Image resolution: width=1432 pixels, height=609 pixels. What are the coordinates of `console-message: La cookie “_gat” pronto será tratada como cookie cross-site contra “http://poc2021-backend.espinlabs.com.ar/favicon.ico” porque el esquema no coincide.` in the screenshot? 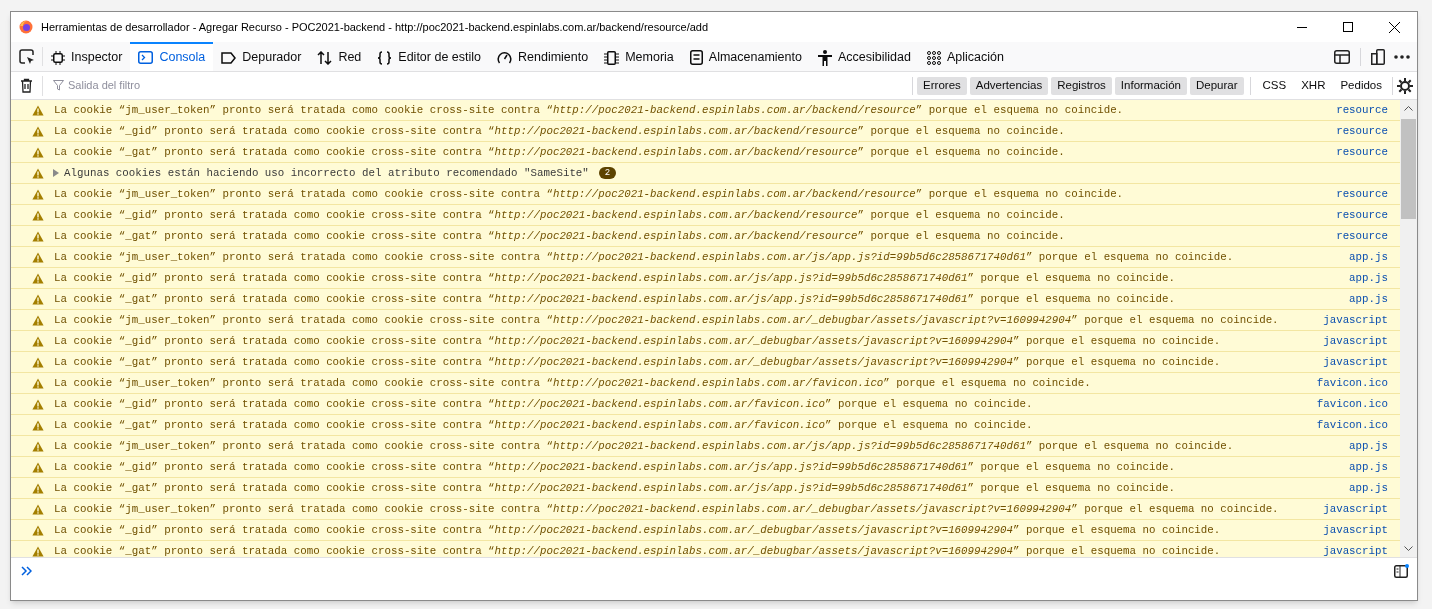 It's located at (543, 425).